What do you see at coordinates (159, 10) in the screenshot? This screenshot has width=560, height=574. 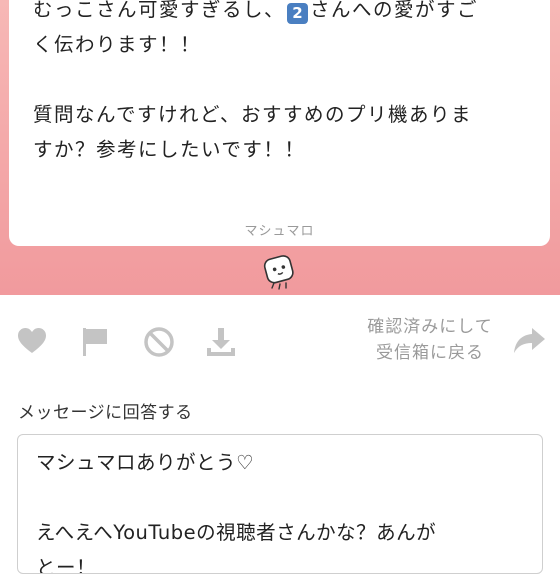 I see `question-text-part: むっこさん可愛すぎるし、` at bounding box center [159, 10].